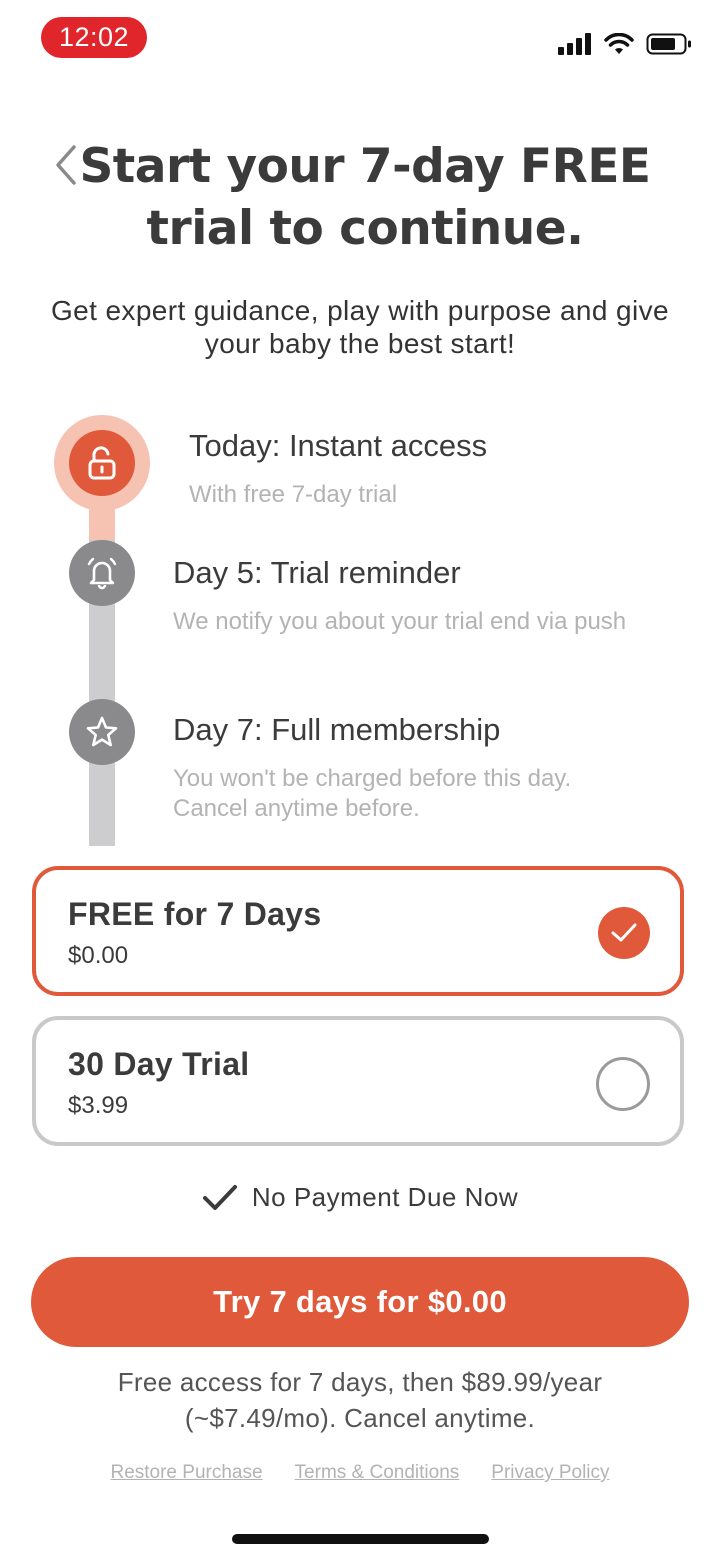 This screenshot has height=1560, width=720. What do you see at coordinates (550, 1473) in the screenshot?
I see `privacy-policy-link: Privacy Policy` at bounding box center [550, 1473].